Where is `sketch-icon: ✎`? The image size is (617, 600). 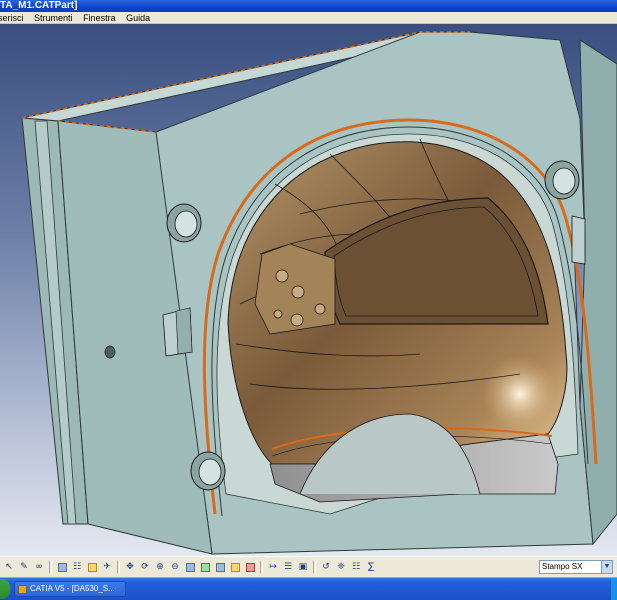 sketch-icon: ✎ is located at coordinates (24, 567).